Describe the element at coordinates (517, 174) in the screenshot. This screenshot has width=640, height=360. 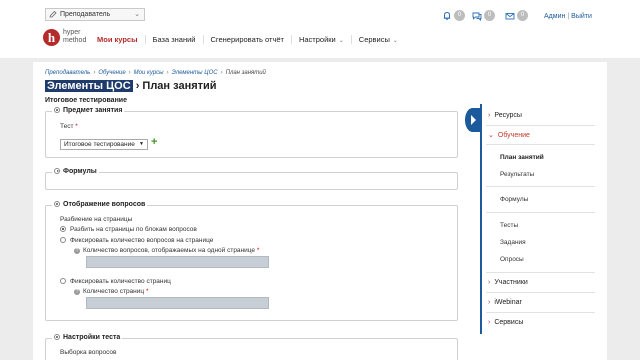
I see `sidebar-item-results: Результаты` at that location.